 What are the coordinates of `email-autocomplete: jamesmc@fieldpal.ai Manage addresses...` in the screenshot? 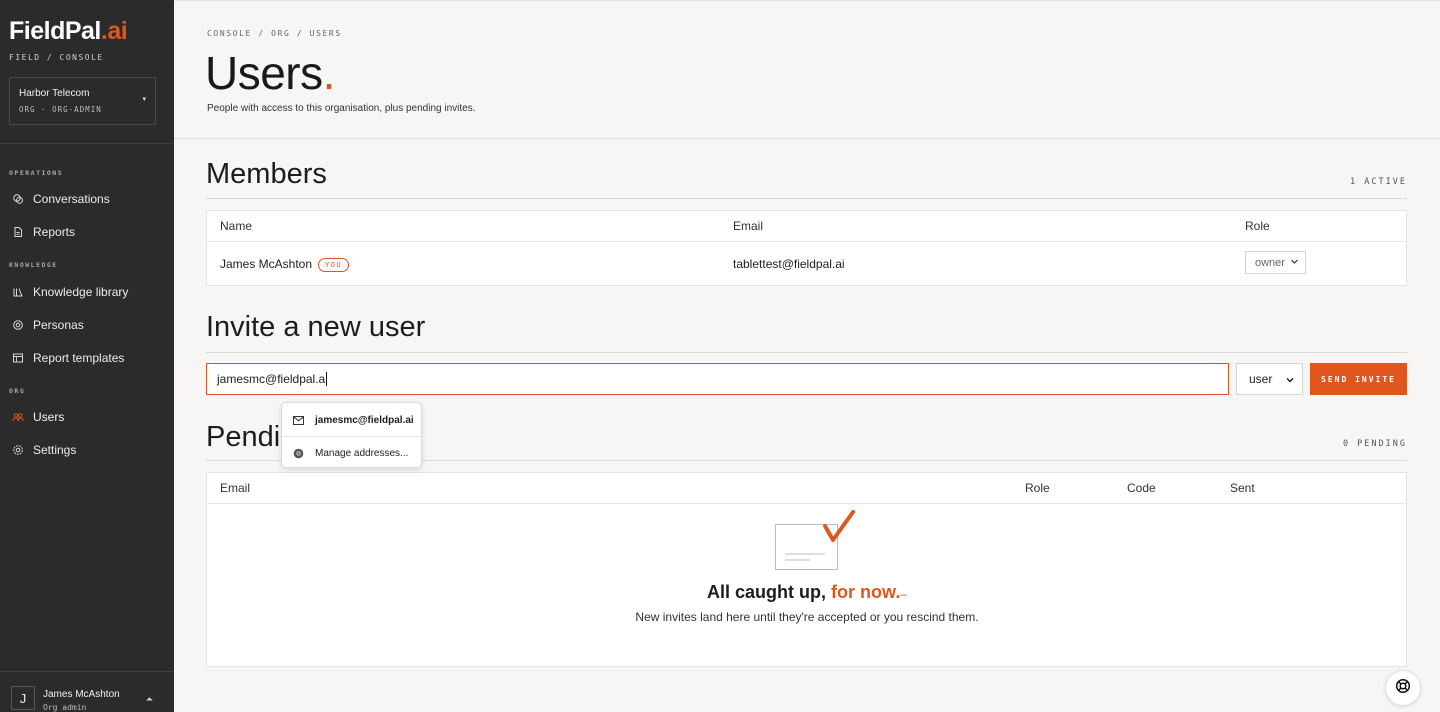 It's located at (351, 435).